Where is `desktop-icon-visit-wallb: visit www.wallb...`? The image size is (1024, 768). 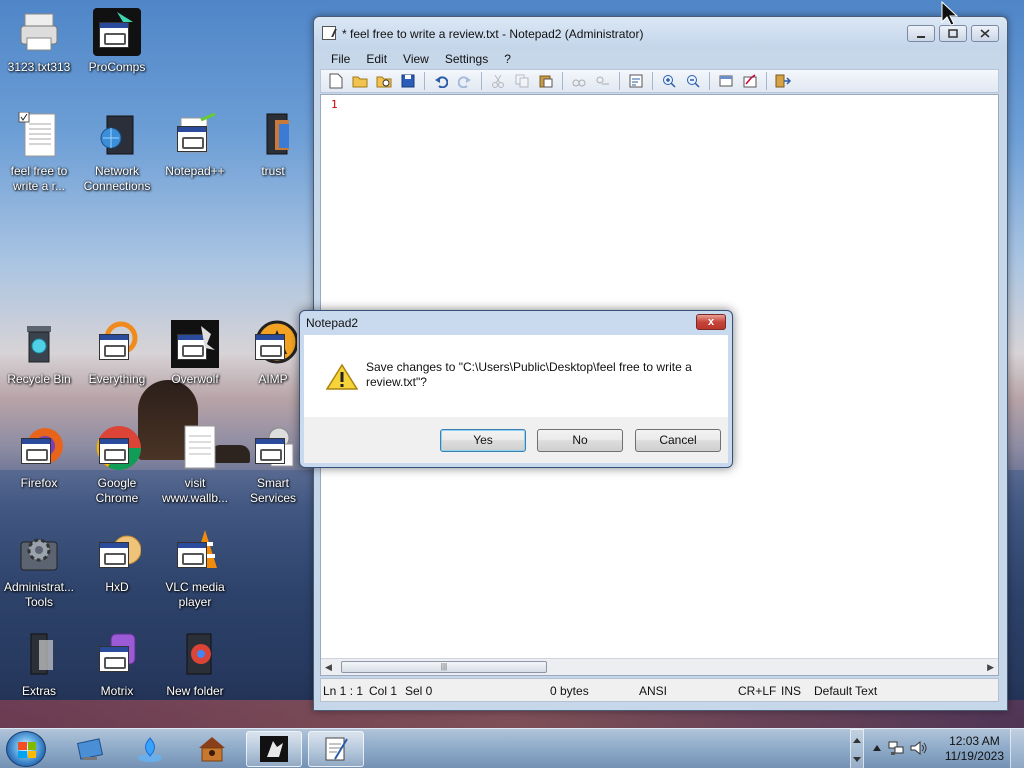
desktop-icon-visit-wallb: visit www.wallb... is located at coordinates (195, 465).